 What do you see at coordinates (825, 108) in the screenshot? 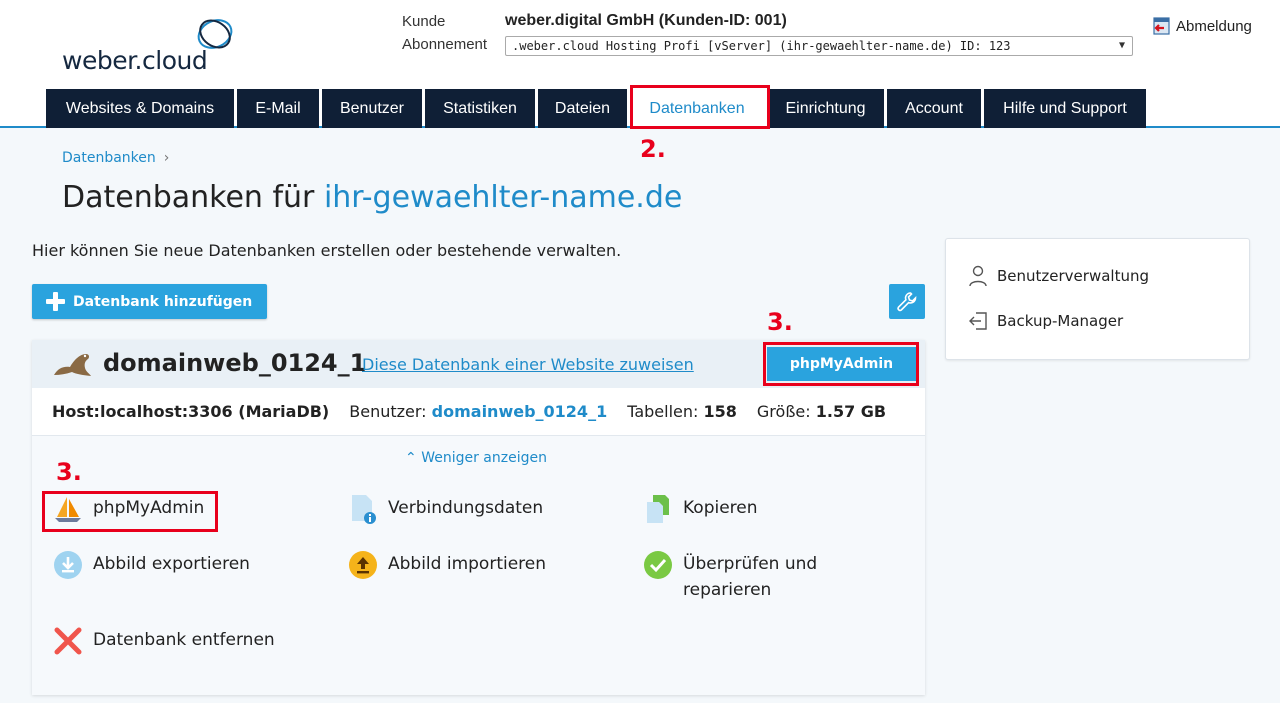
I see `nav-setup: Einrichtung` at bounding box center [825, 108].